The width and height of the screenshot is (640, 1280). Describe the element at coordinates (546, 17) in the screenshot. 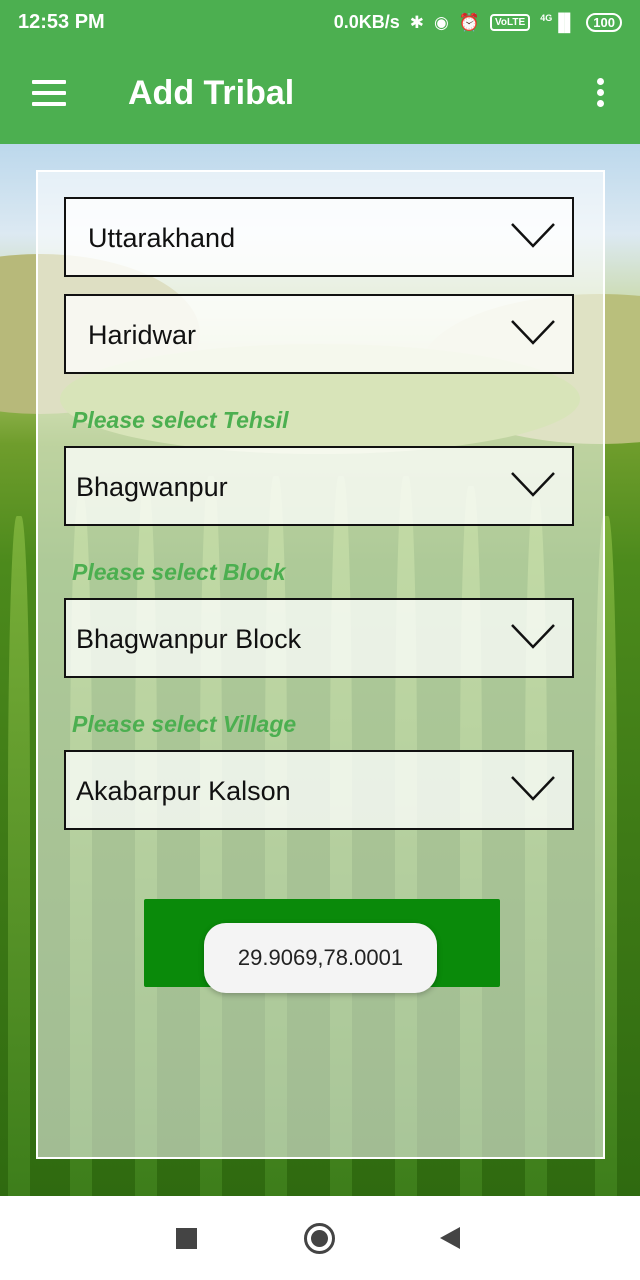

I see `network-type: 4G` at that location.